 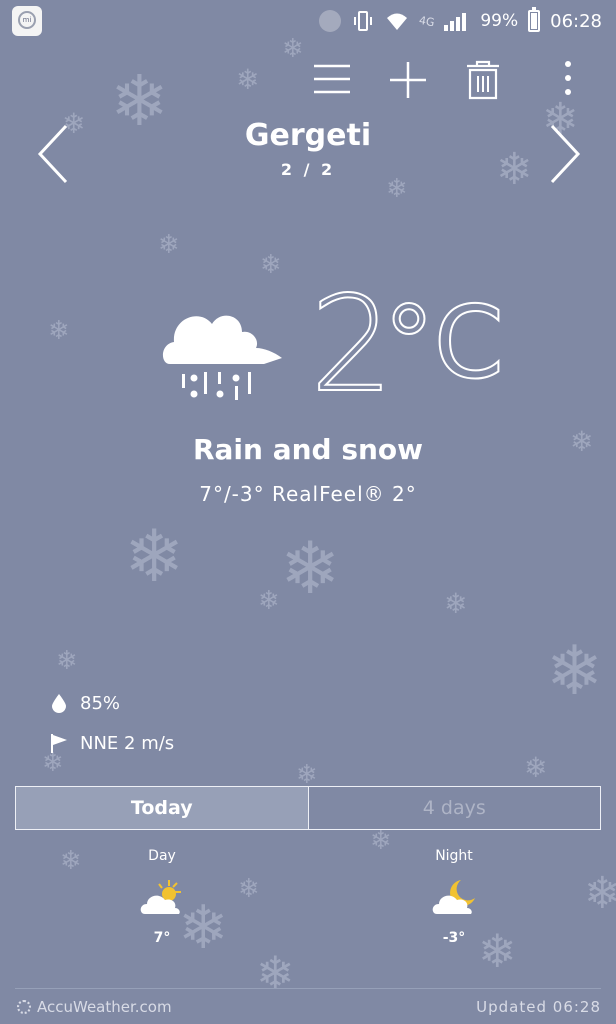 I want to click on humidity-row: 85%, so click(x=85, y=703).